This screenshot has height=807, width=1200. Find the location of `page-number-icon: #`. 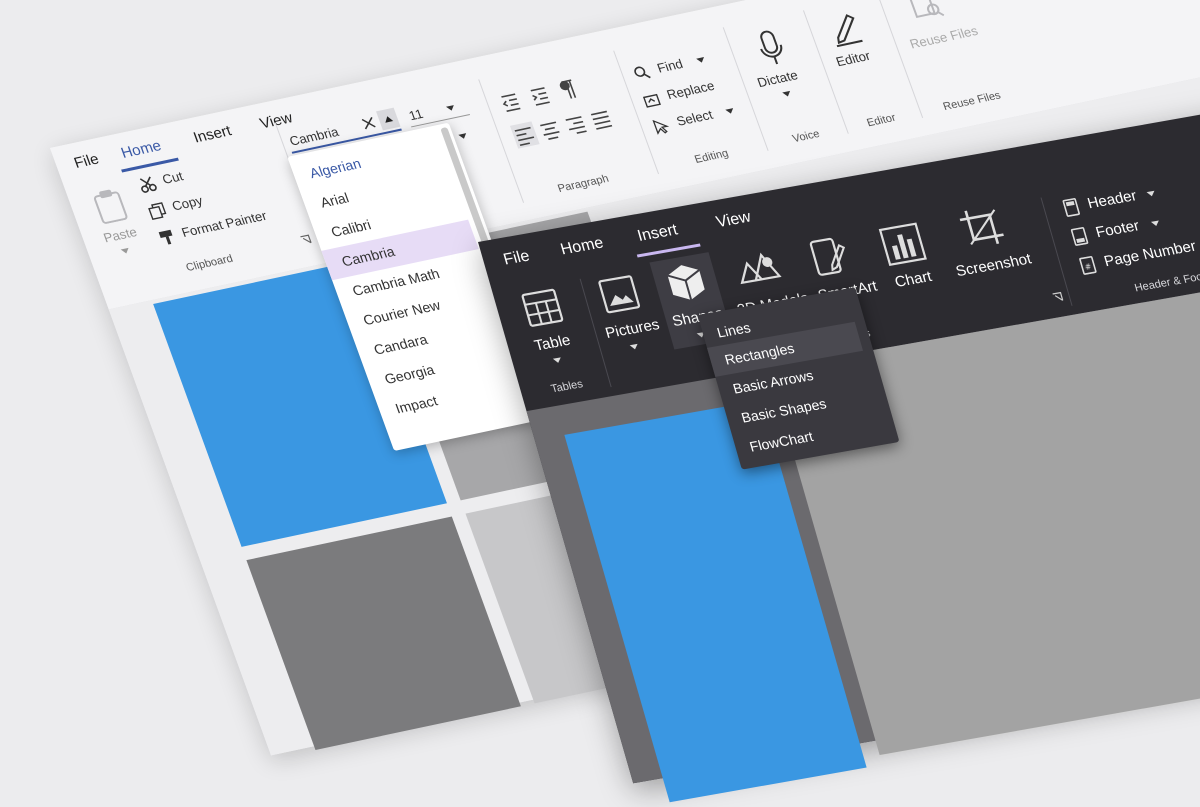

page-number-icon: # is located at coordinates (1088, 265).